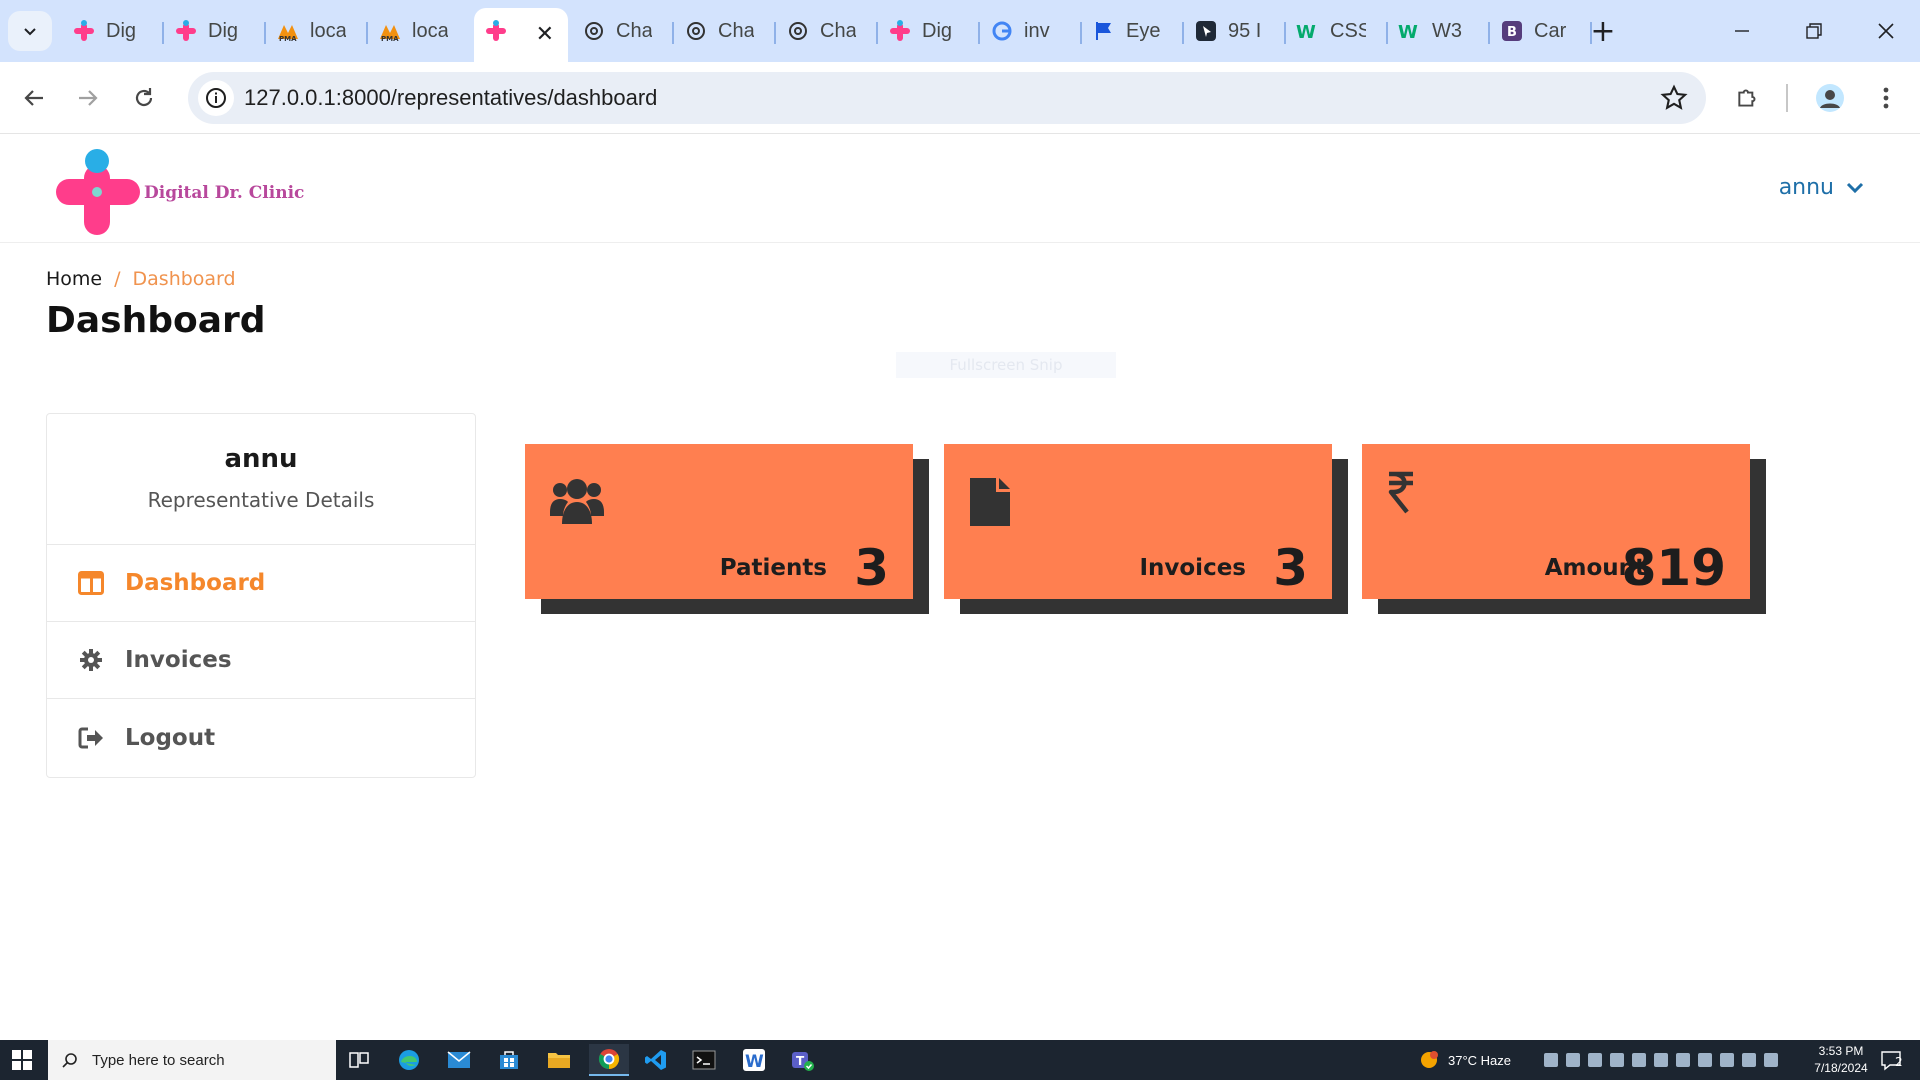 The width and height of the screenshot is (1920, 1080). Describe the element at coordinates (1742, 31) in the screenshot. I see `minimize-button` at that location.